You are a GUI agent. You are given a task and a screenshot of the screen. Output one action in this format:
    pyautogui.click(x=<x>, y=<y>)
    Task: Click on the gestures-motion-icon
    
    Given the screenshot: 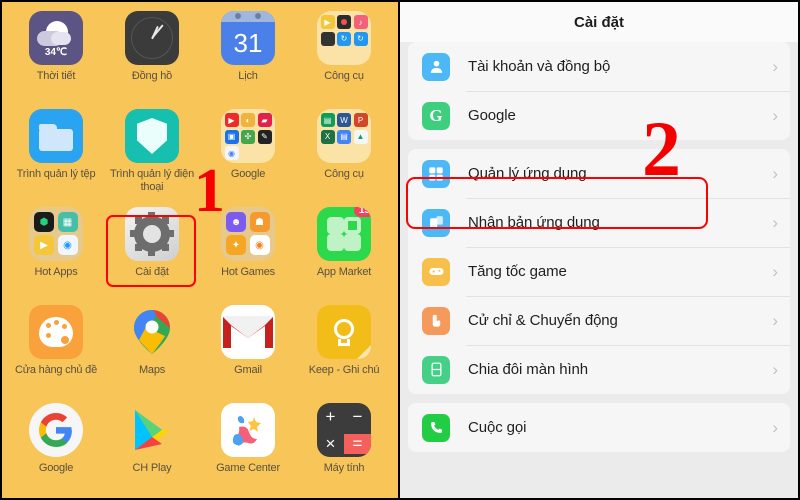 What is the action you would take?
    pyautogui.click(x=436, y=320)
    